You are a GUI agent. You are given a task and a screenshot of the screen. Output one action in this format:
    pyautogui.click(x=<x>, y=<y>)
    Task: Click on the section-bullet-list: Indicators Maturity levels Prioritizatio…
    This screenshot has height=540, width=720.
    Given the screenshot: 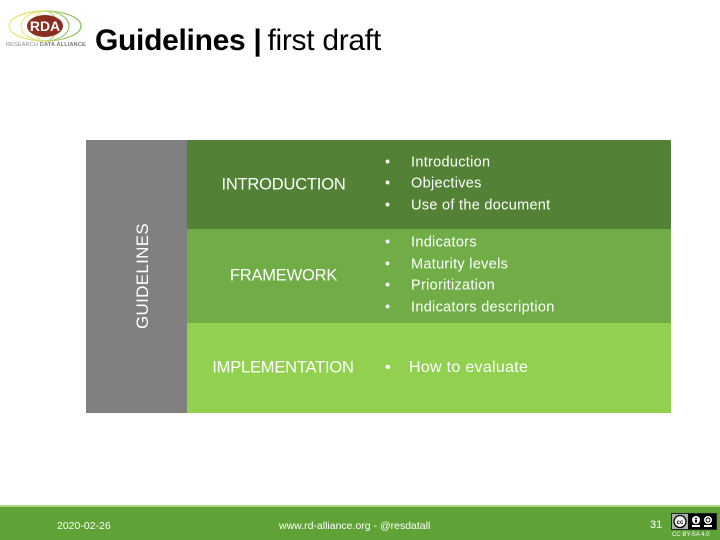 What is the action you would take?
    pyautogui.click(x=469, y=276)
    